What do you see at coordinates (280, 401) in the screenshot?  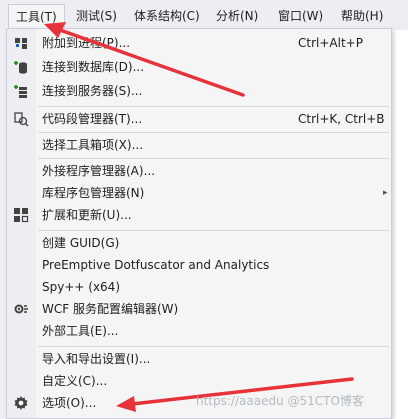 I see `watermark-text: https://aaaedu @51CTO博客` at bounding box center [280, 401].